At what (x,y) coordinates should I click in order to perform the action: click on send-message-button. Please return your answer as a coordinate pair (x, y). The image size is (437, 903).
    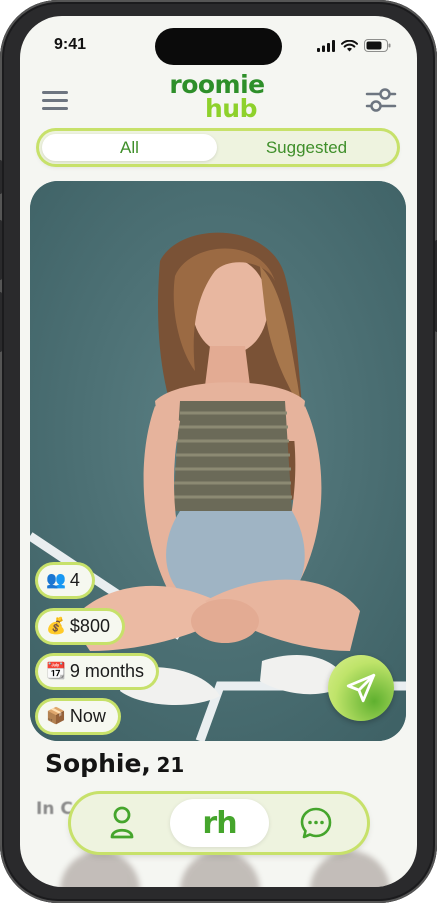
    Looking at the image, I should click on (361, 688).